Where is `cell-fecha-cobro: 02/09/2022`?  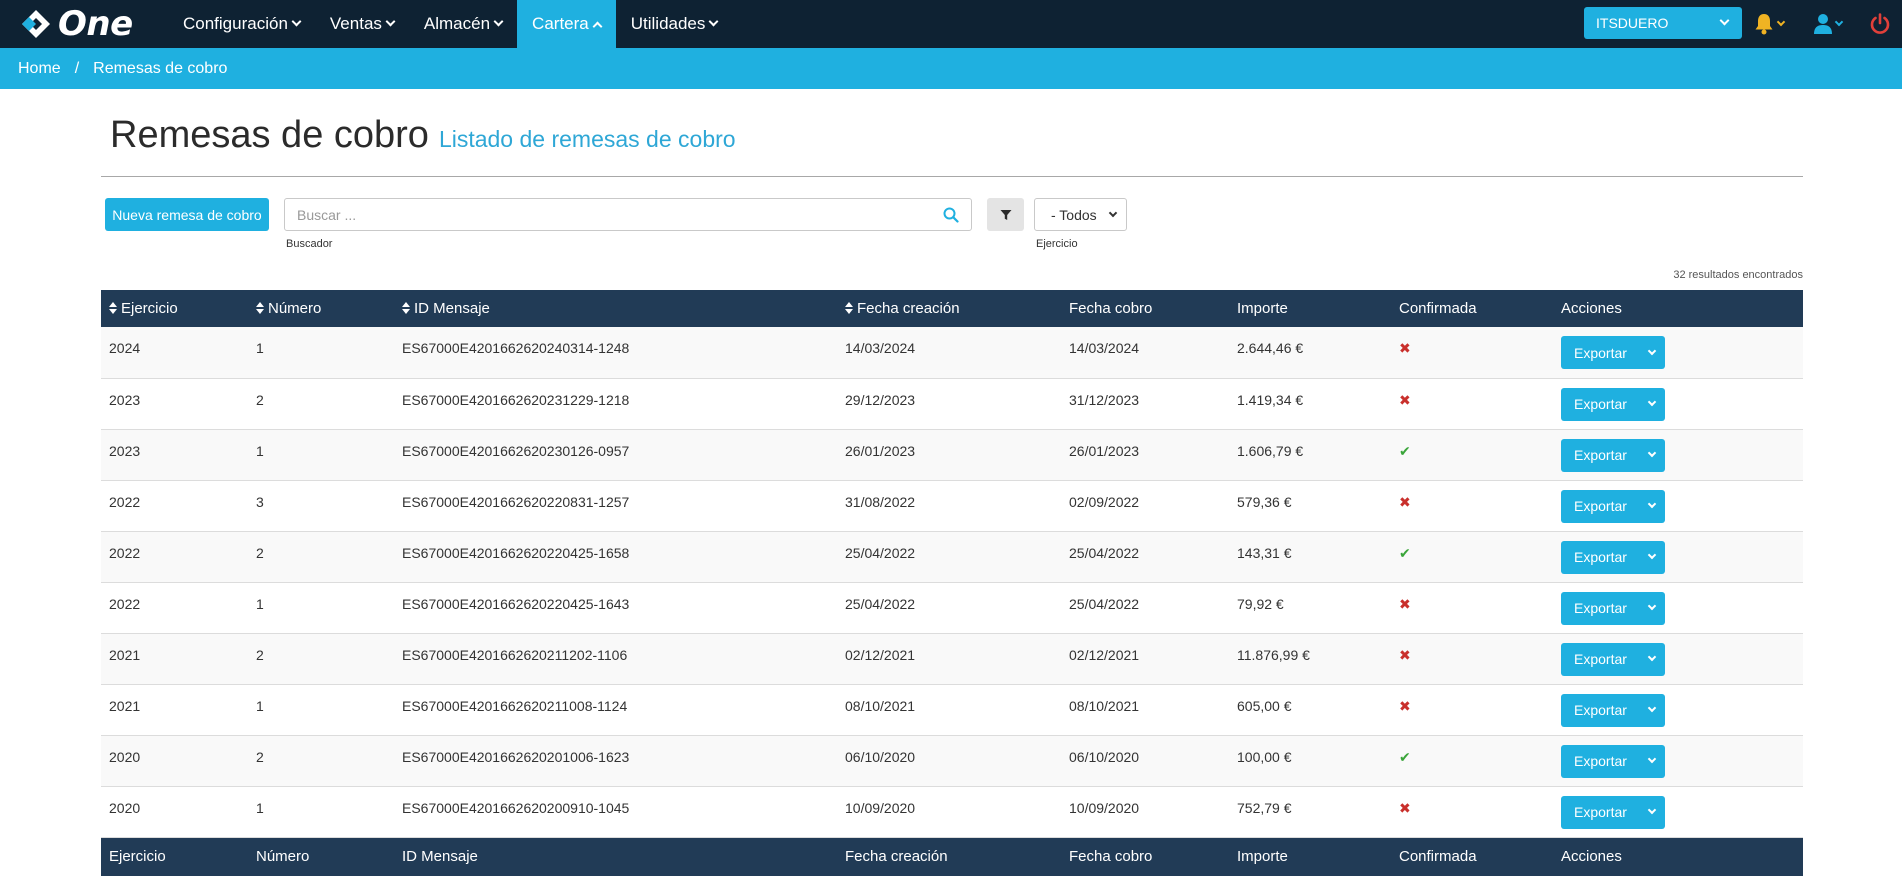 cell-fecha-cobro: 02/09/2022 is located at coordinates (1145, 506).